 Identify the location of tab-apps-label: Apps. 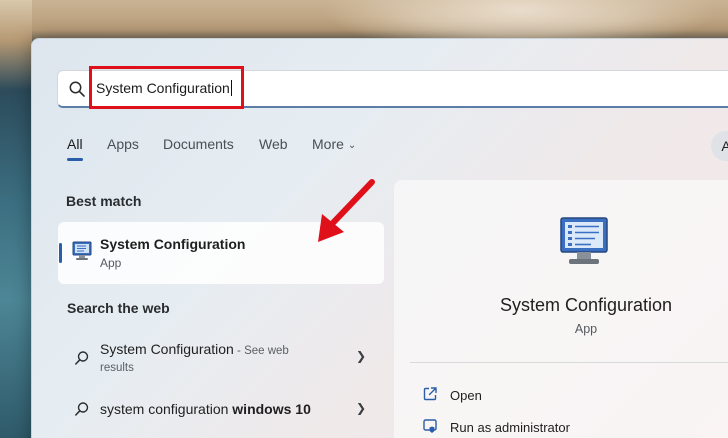
(123, 144).